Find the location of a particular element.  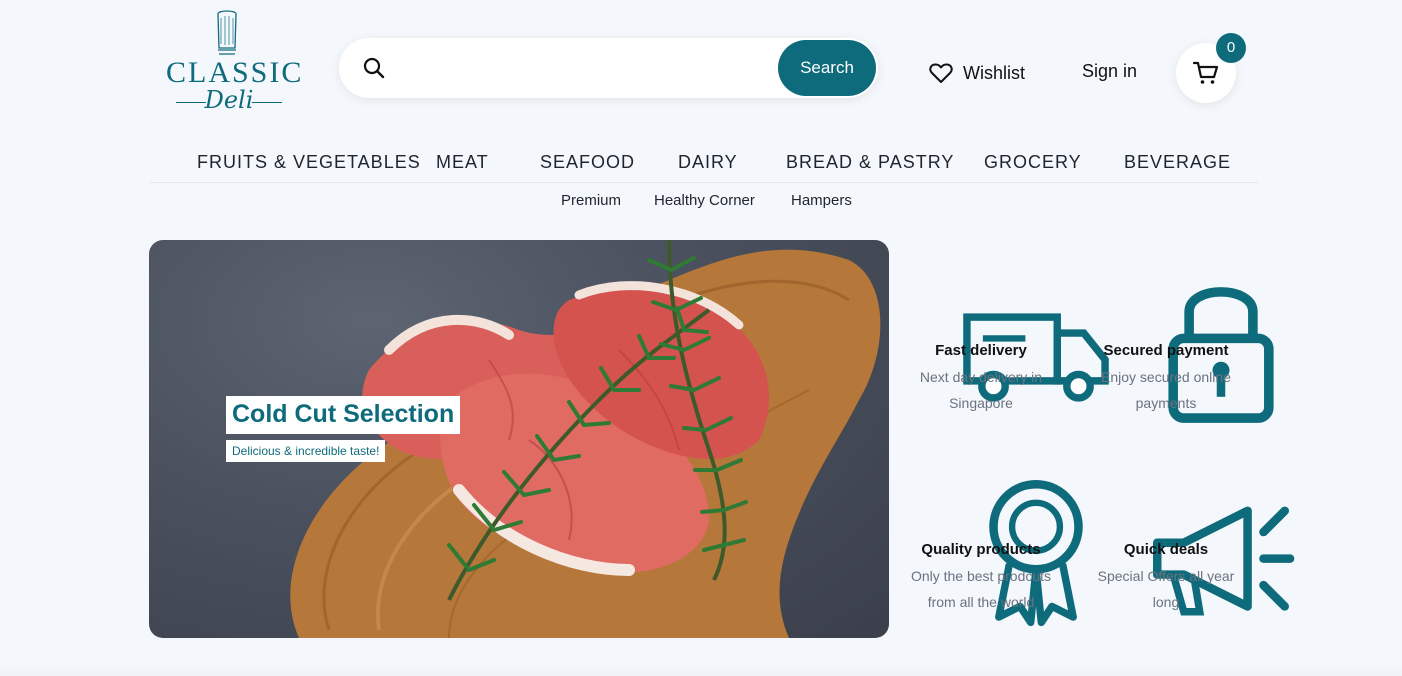

subnav-item-healthy-corner: Healthy Corner is located at coordinates (704, 200).